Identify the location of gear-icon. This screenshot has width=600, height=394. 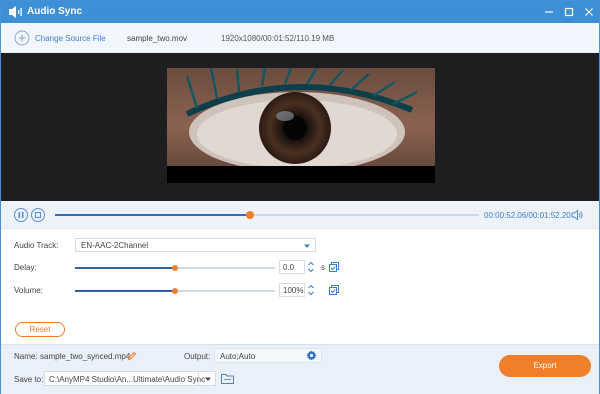
(311, 355).